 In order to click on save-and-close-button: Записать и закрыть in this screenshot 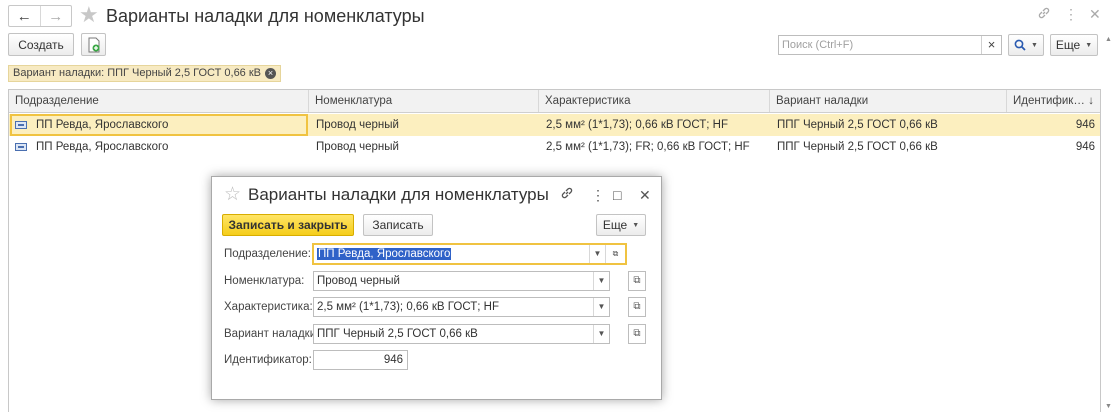, I will do `click(288, 225)`.